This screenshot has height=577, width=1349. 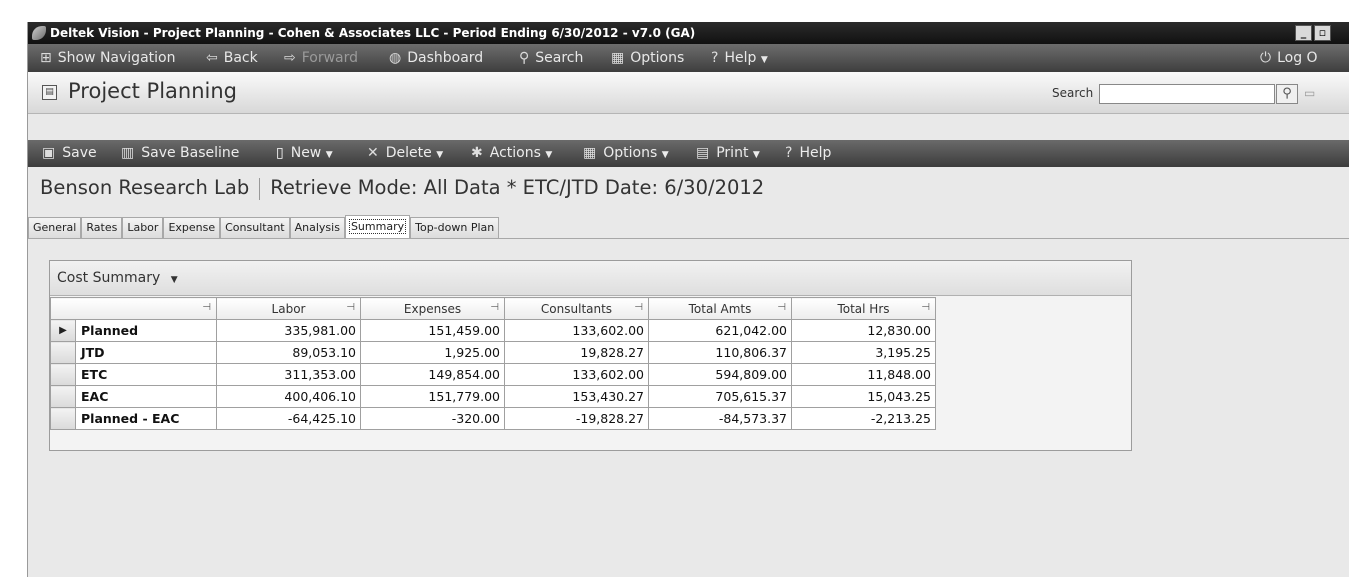 I want to click on cell-consultants: 19,828.27, so click(x=576, y=352).